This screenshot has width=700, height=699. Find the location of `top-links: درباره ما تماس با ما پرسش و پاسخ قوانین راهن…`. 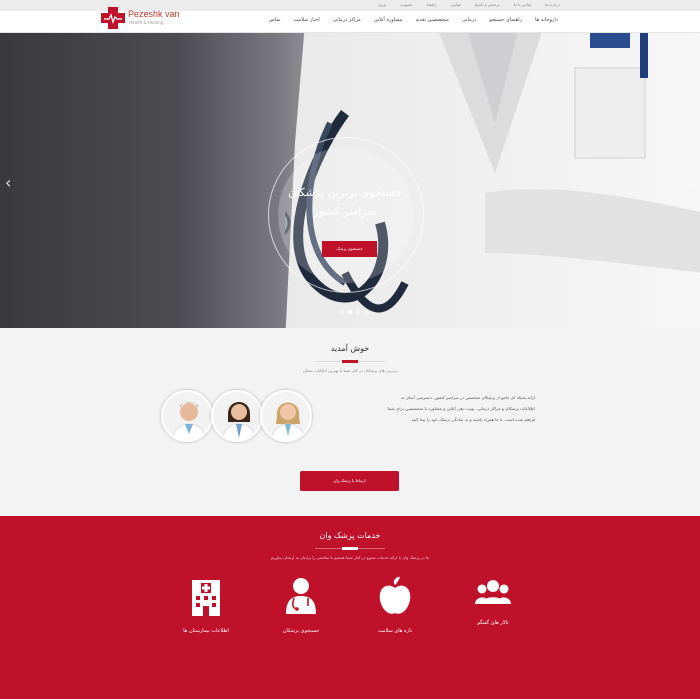

top-links: درباره ما تماس با ما پرسش و پاسخ قوانین راهن… is located at coordinates (469, 4).